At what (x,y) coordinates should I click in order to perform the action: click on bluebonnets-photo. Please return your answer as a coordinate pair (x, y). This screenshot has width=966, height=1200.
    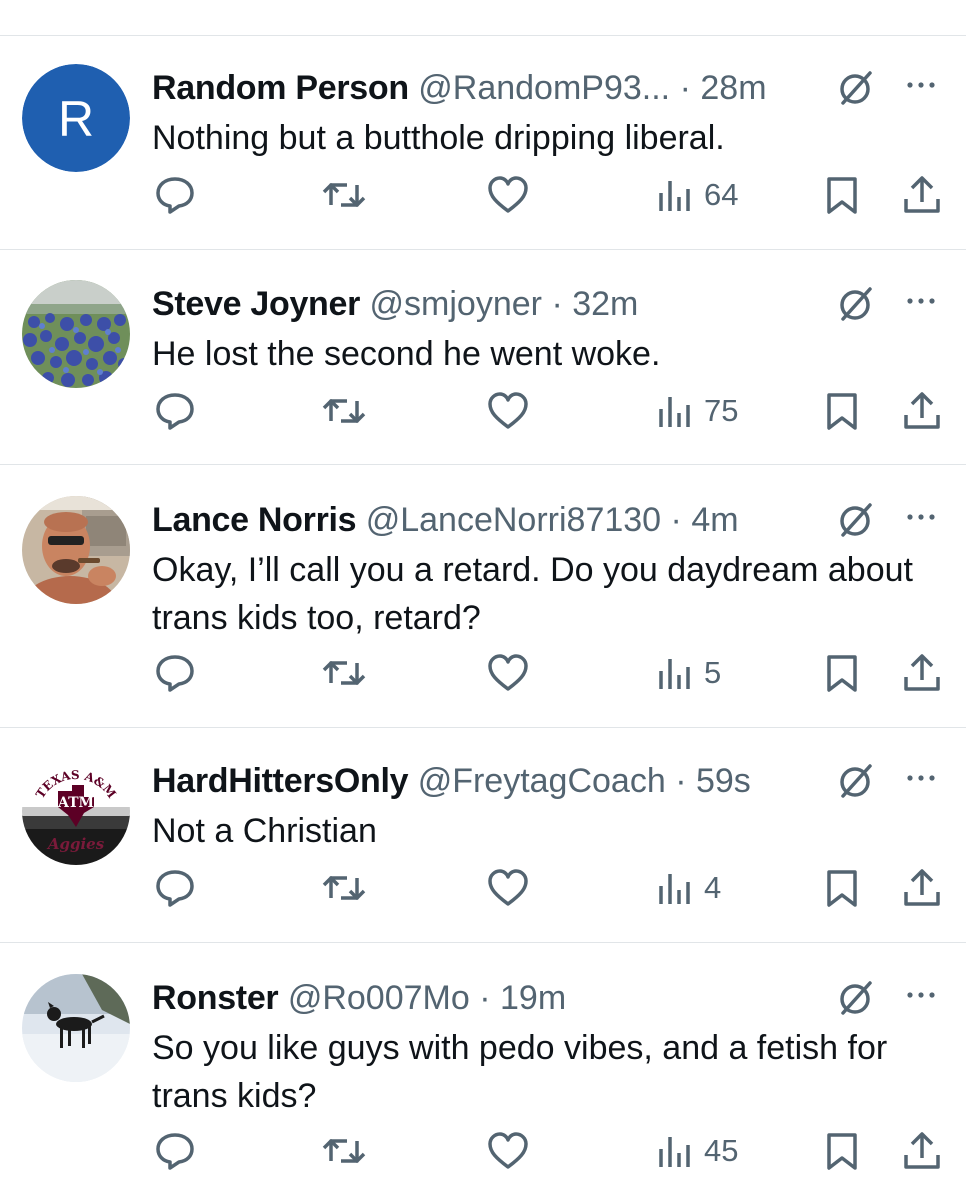
    Looking at the image, I should click on (76, 334).